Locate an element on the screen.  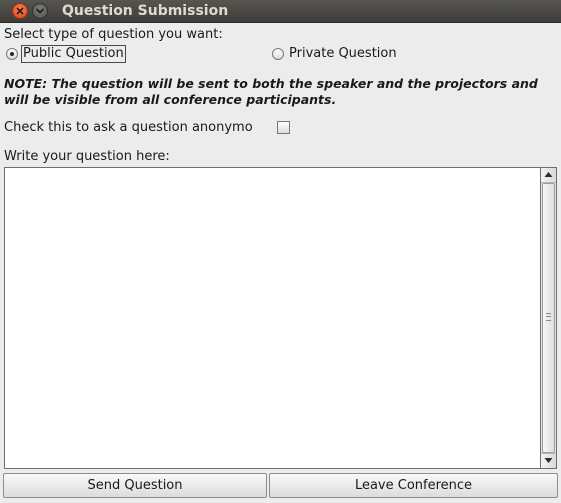
radio-private-indicator is located at coordinates (278, 54).